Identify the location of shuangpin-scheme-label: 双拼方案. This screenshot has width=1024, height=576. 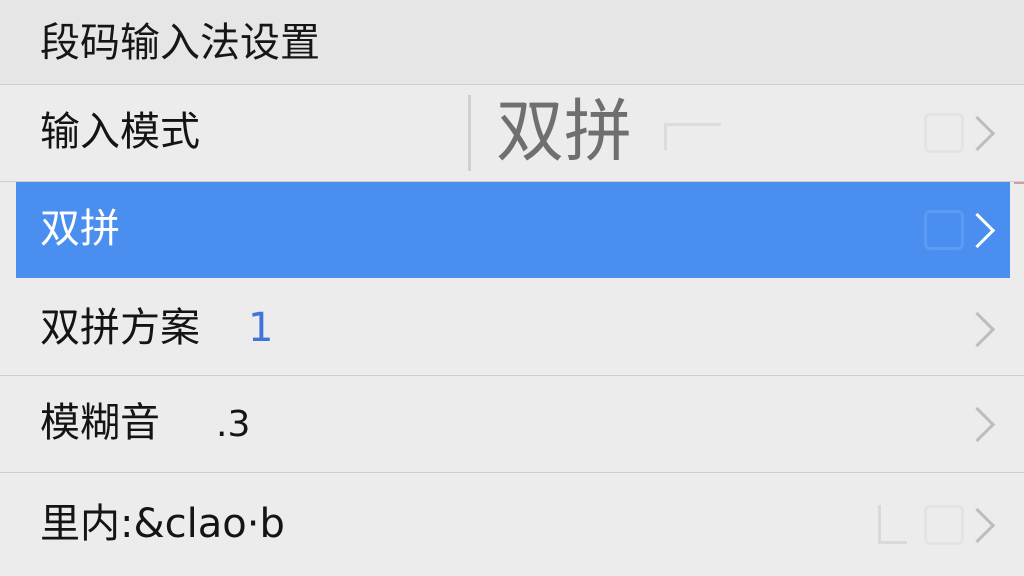
(120, 328).